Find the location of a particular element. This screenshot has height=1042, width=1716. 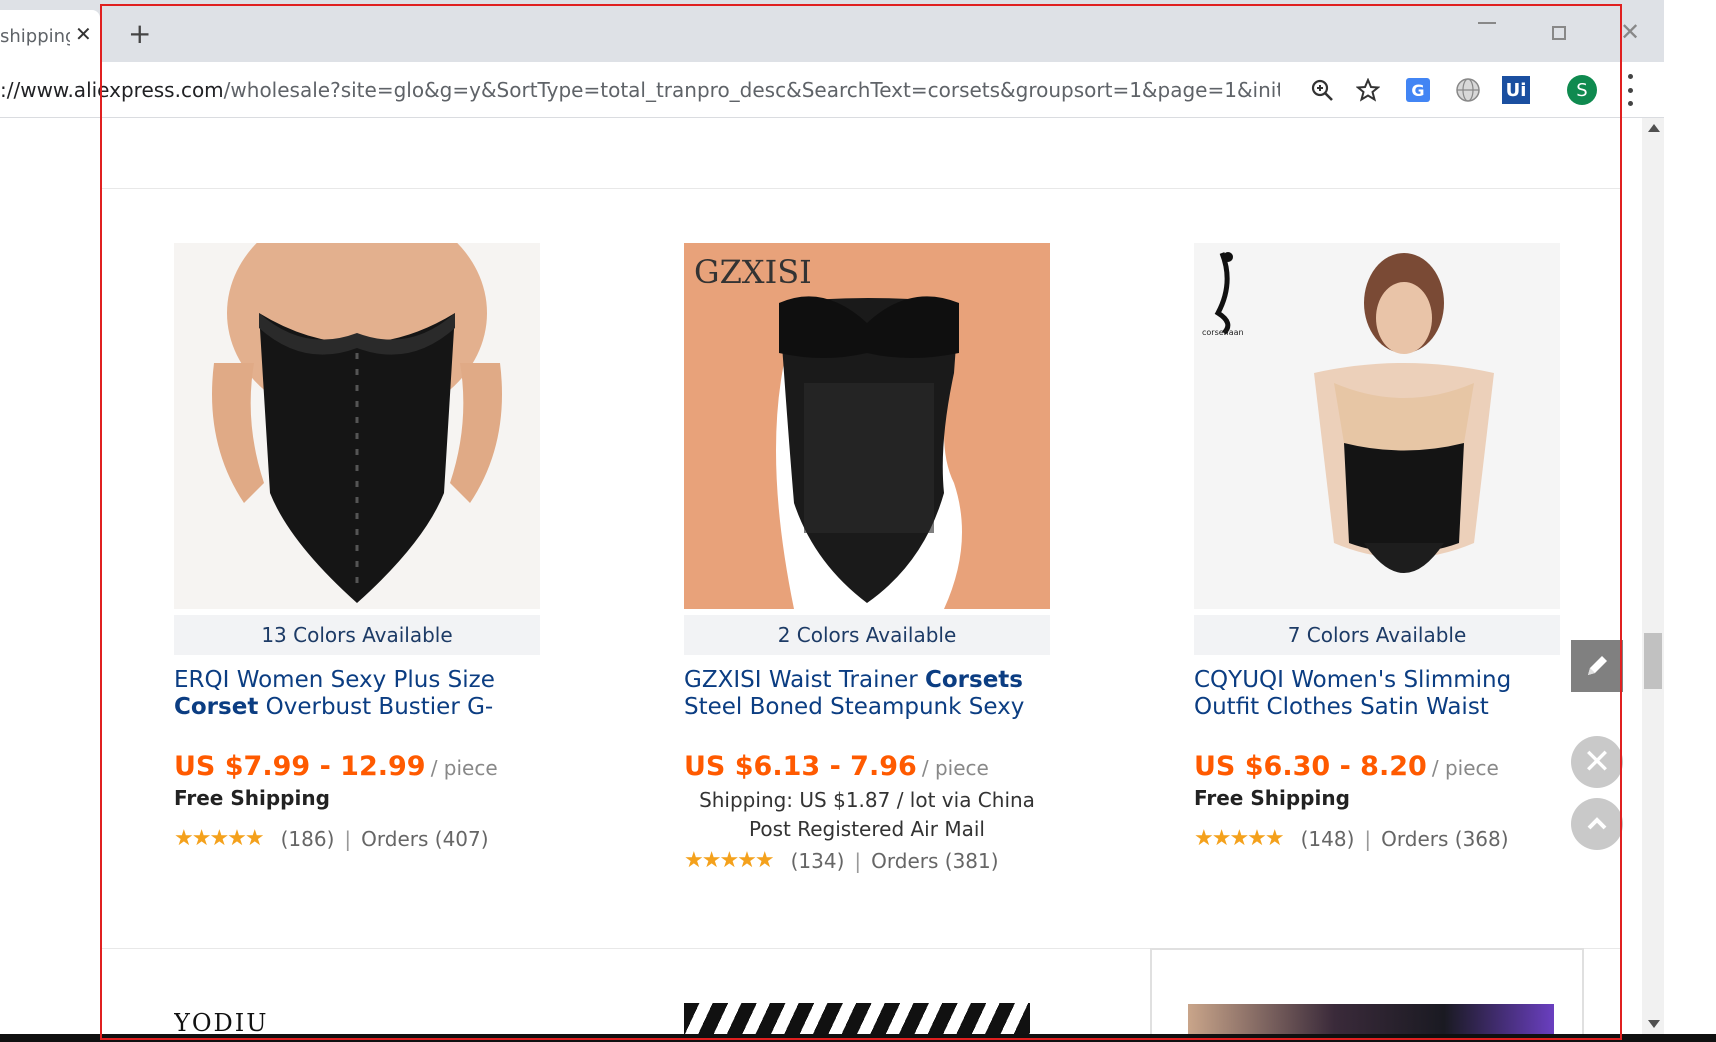

divider is located at coordinates (860, 188).